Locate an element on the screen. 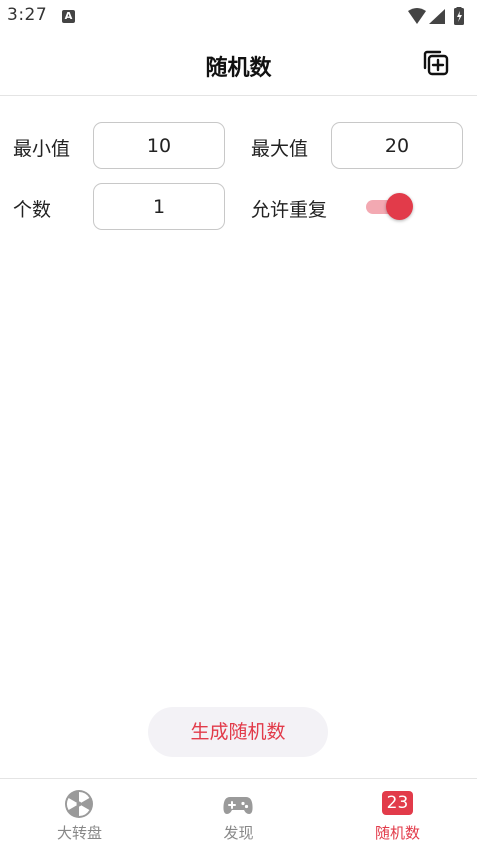 The width and height of the screenshot is (477, 849). battery-icon is located at coordinates (459, 16).